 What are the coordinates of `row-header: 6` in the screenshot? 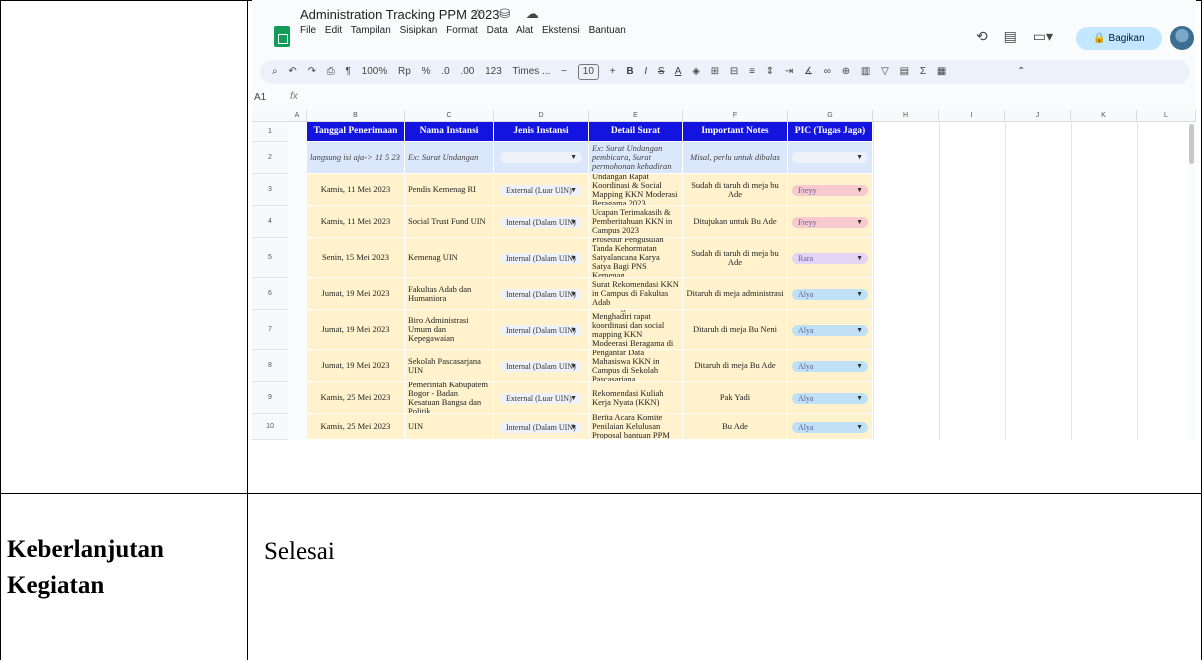 It's located at (270, 294).